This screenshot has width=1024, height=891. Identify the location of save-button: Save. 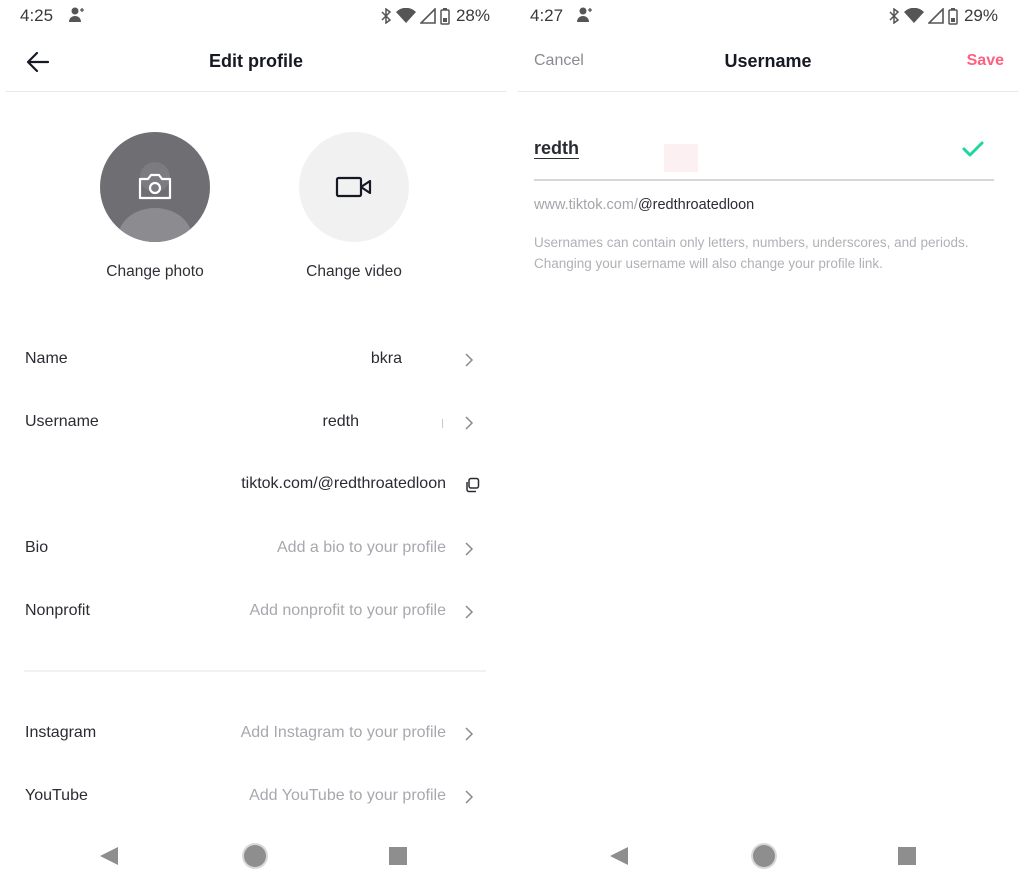
(985, 61).